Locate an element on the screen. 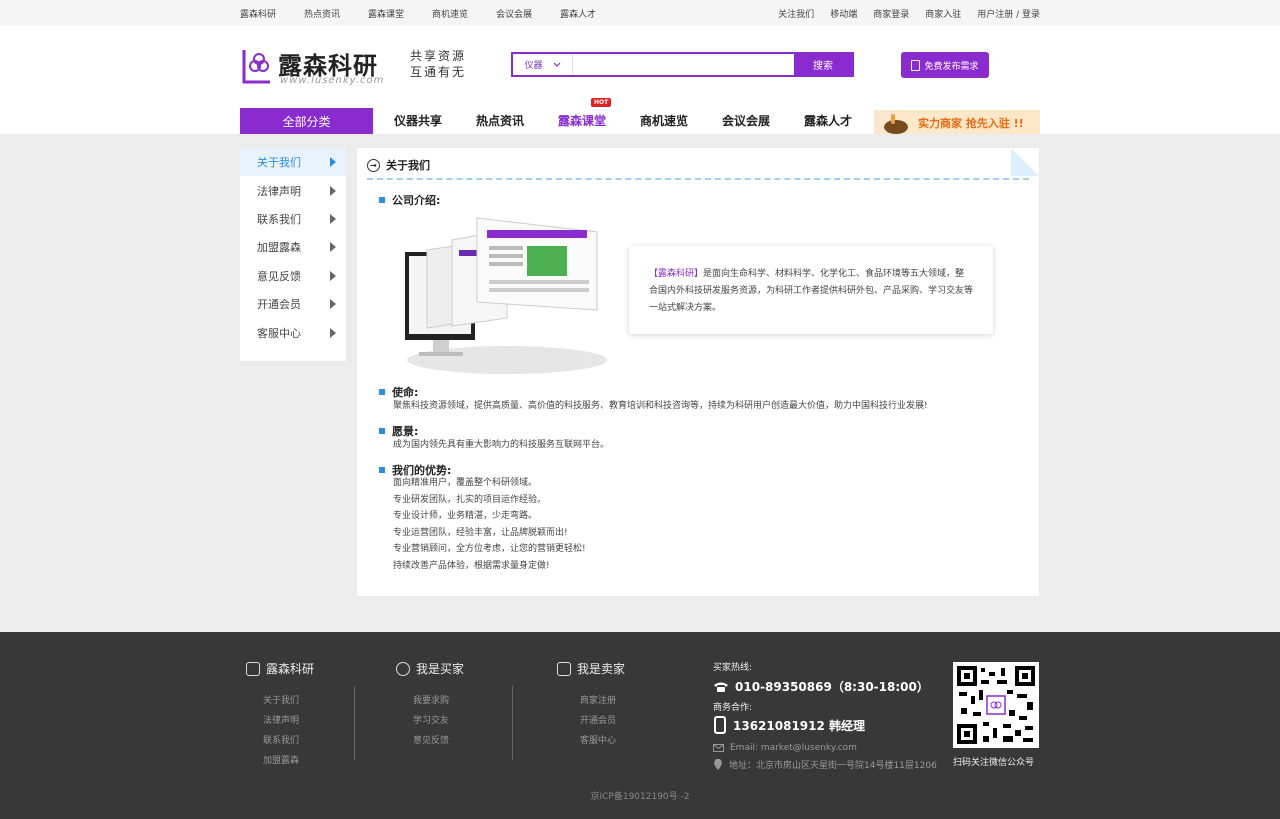  top-link-merchant-login: 商家登录 is located at coordinates (891, 13).